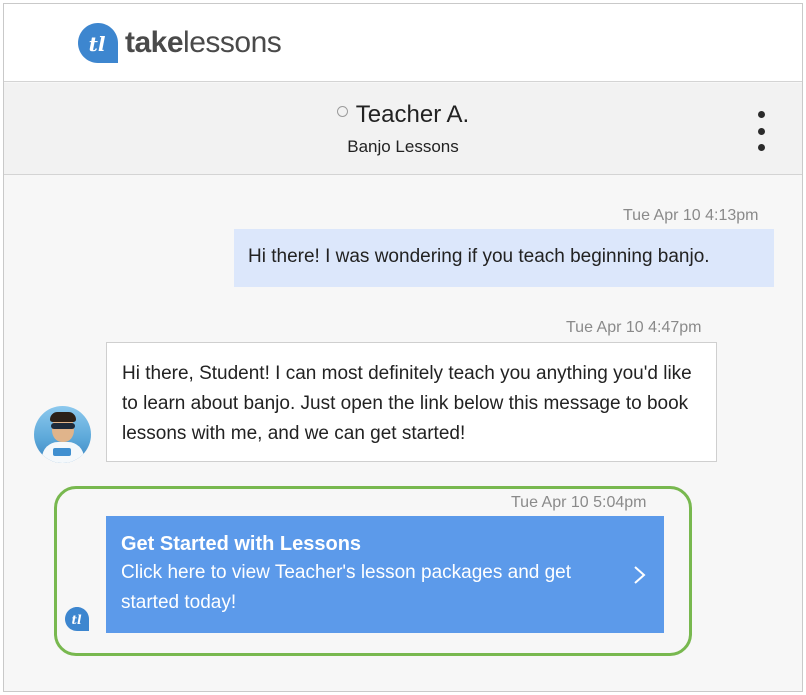 This screenshot has width=806, height=695. What do you see at coordinates (579, 502) in the screenshot?
I see `message-timestamp: Tue Apr 10 5:04pm` at bounding box center [579, 502].